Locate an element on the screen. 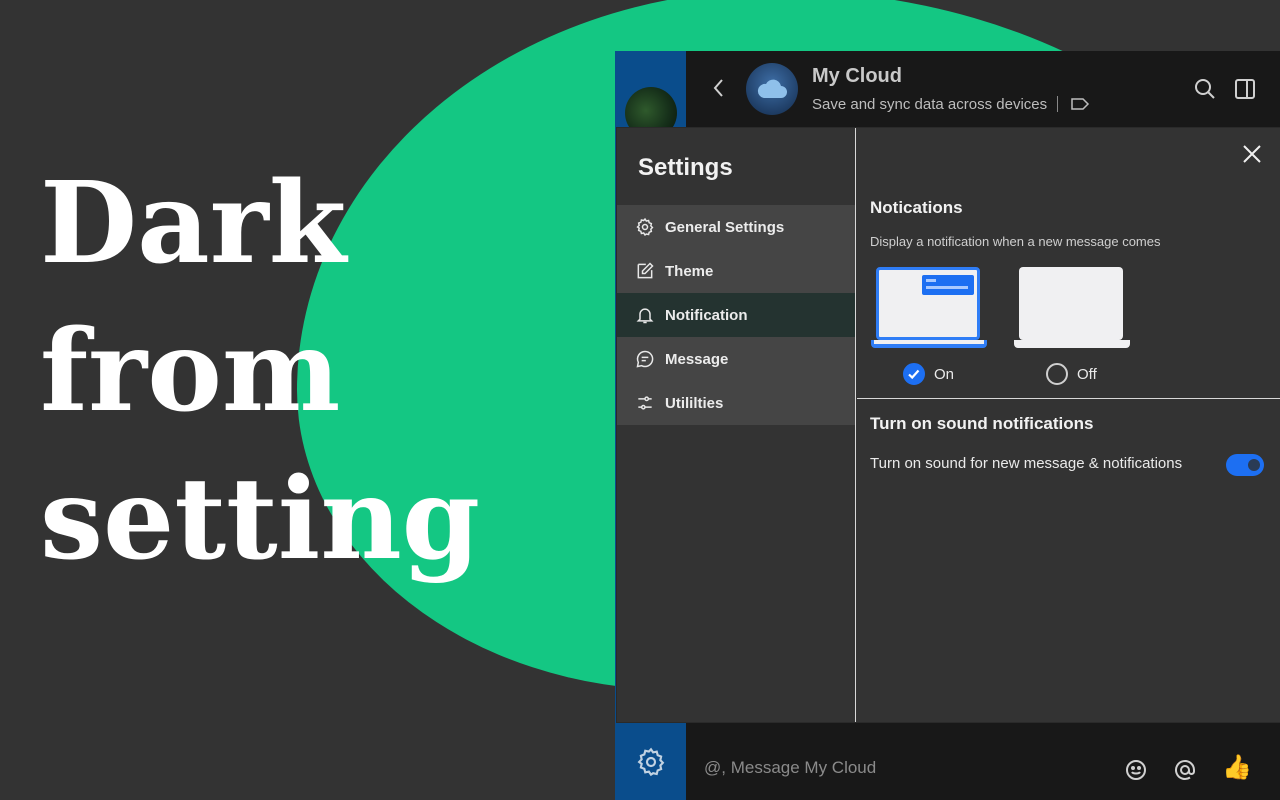 The image size is (1280, 800). notification-off-option: Off is located at coordinates (1071, 374).